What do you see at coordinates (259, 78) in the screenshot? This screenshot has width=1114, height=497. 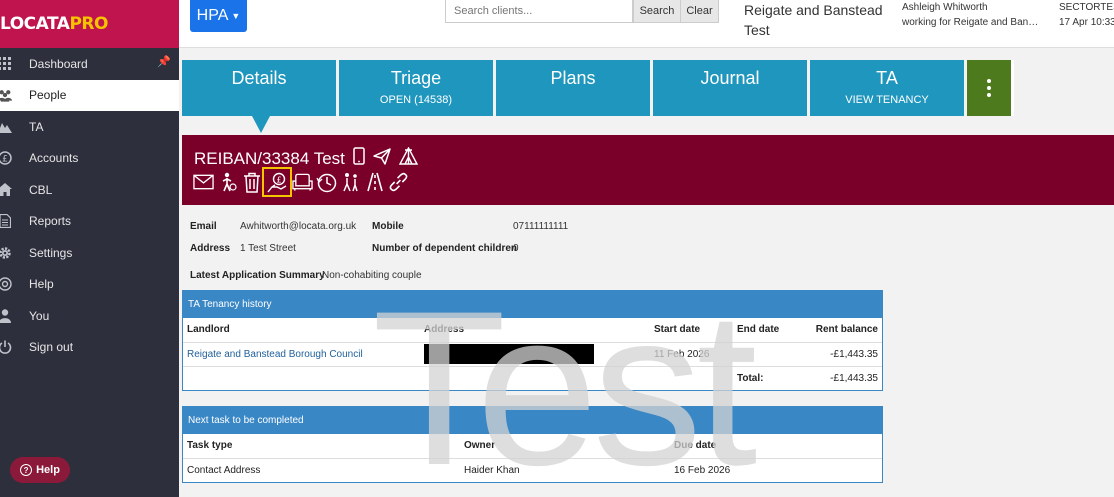 I see `tab-label: Details` at bounding box center [259, 78].